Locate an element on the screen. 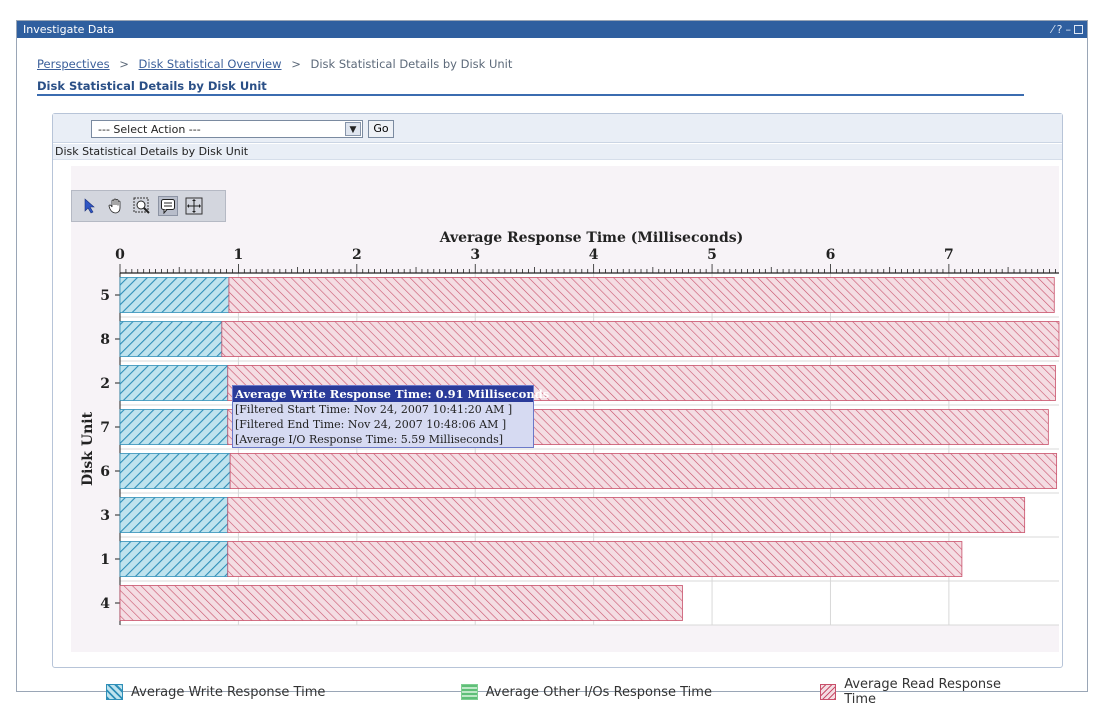 The image size is (1098, 707). legend-label: Average Write Response Time is located at coordinates (228, 692).